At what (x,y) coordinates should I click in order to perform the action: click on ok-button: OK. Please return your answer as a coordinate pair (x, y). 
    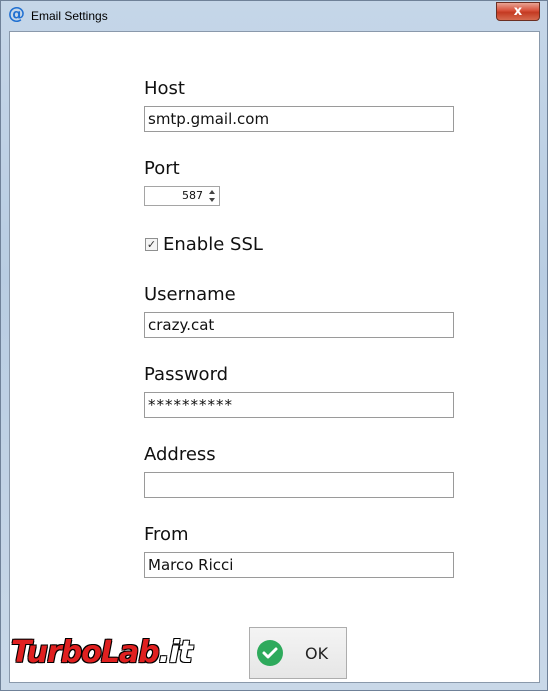
    Looking at the image, I should click on (298, 653).